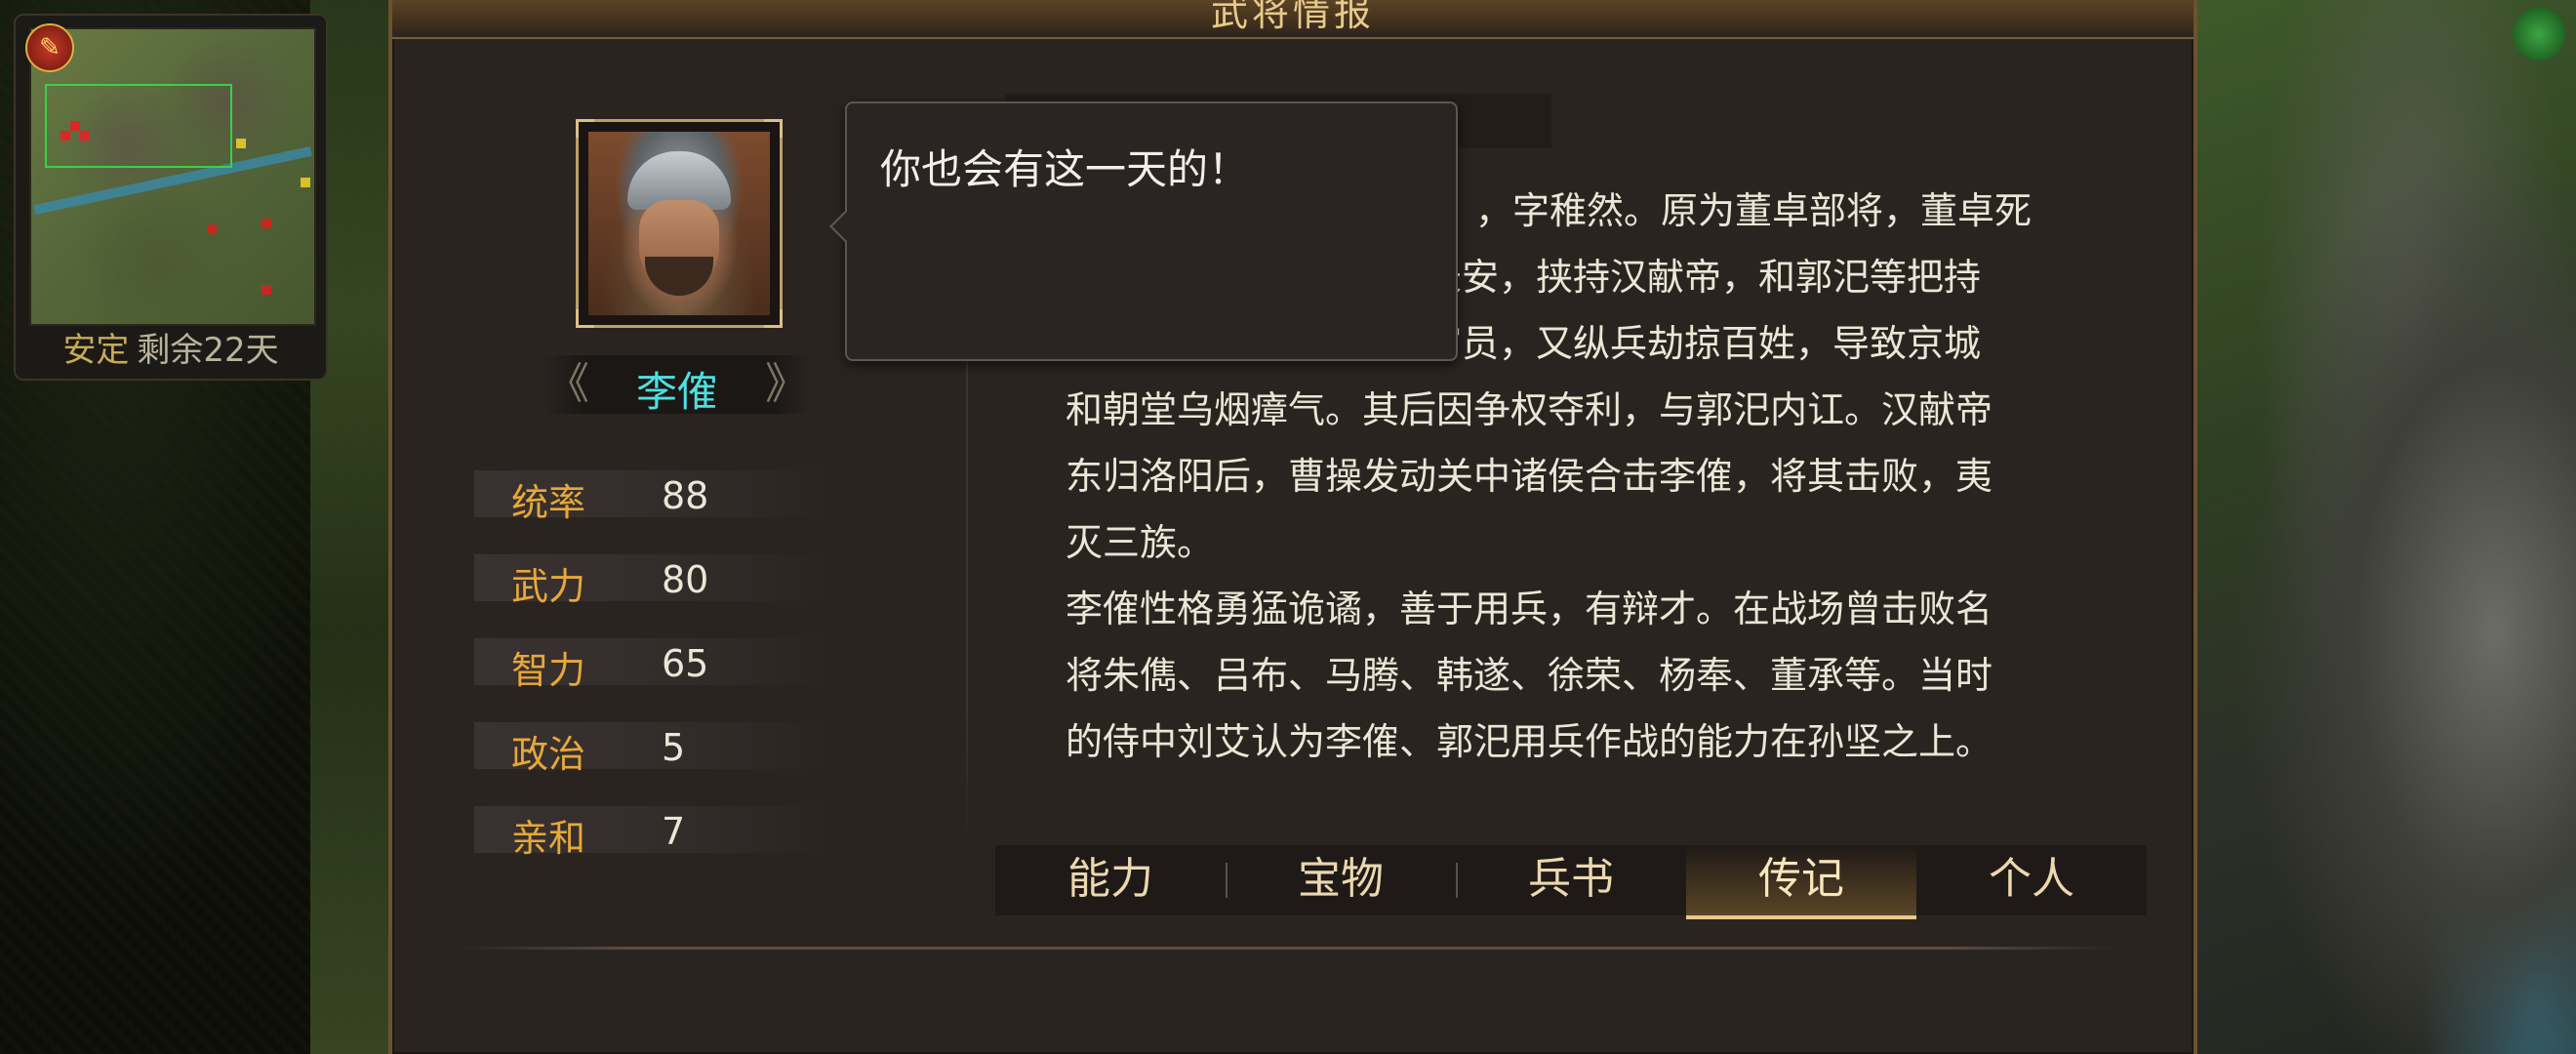  I want to click on tab-military-book: 兵书, so click(1571, 880).